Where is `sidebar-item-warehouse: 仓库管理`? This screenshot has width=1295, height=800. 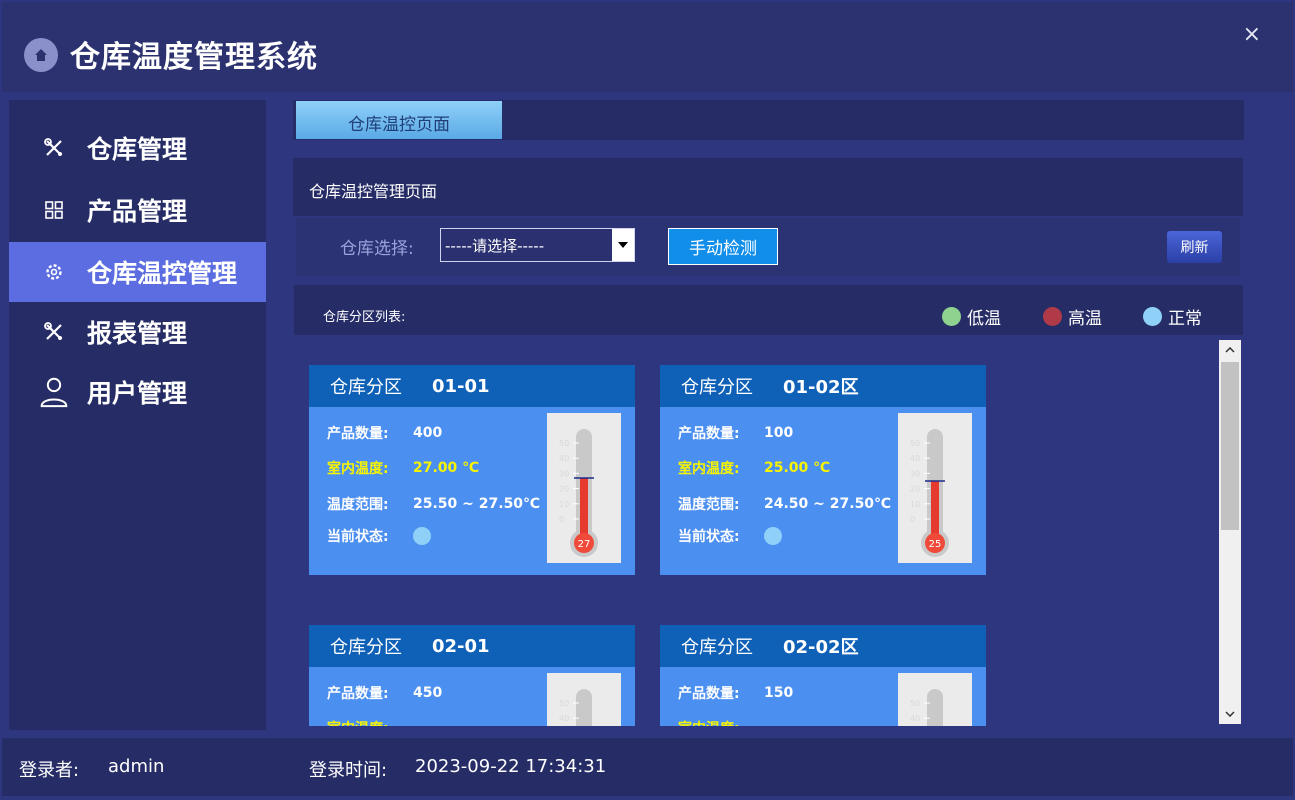 sidebar-item-warehouse: 仓库管理 is located at coordinates (137, 148).